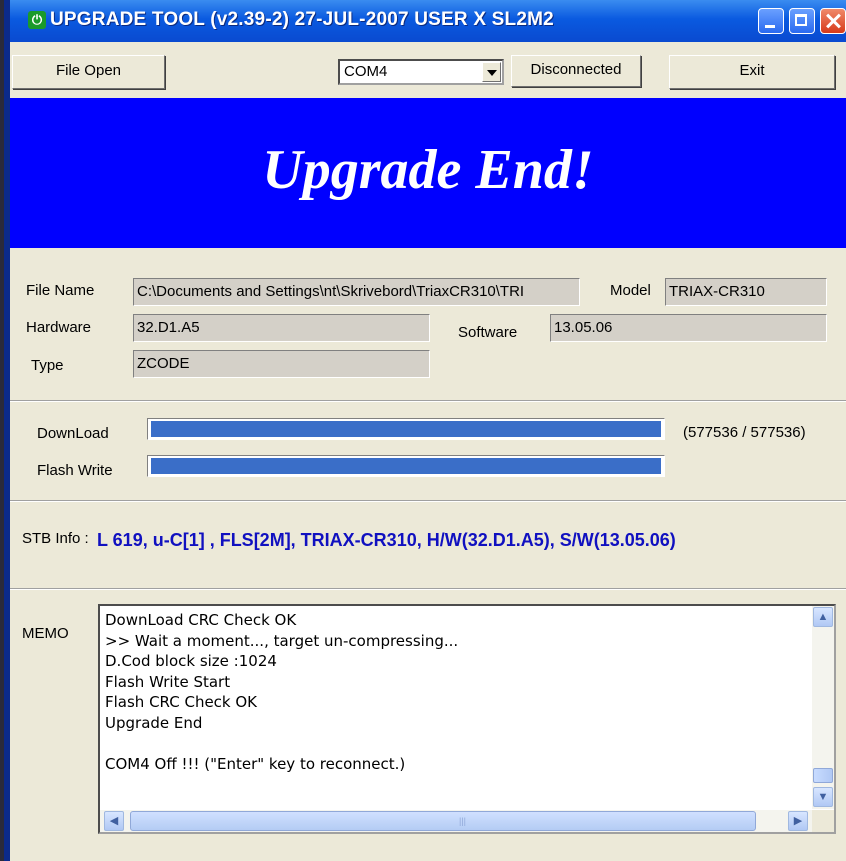 The image size is (846, 861). What do you see at coordinates (168, 681) in the screenshot?
I see `memo-line: Flash Write Start` at bounding box center [168, 681].